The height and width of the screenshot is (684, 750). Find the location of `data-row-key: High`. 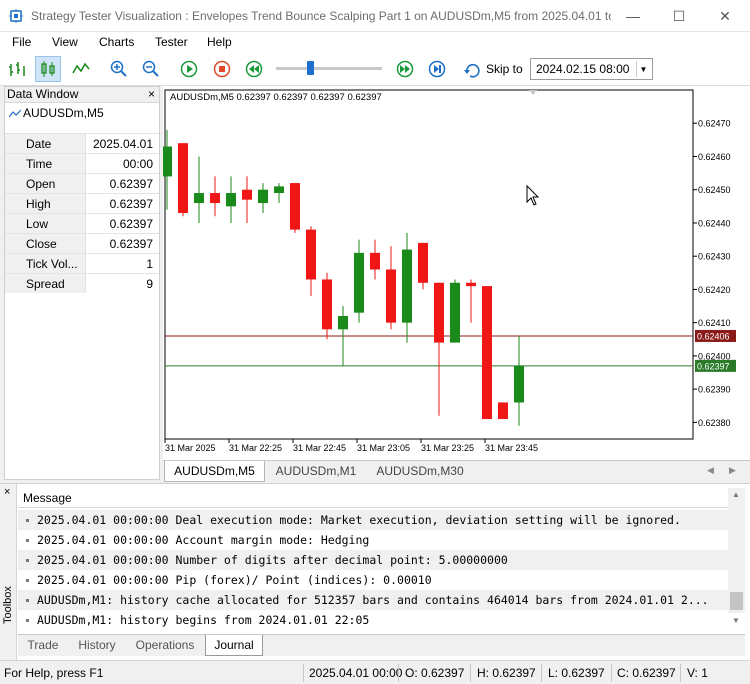

data-row-key: High is located at coordinates (45, 203).